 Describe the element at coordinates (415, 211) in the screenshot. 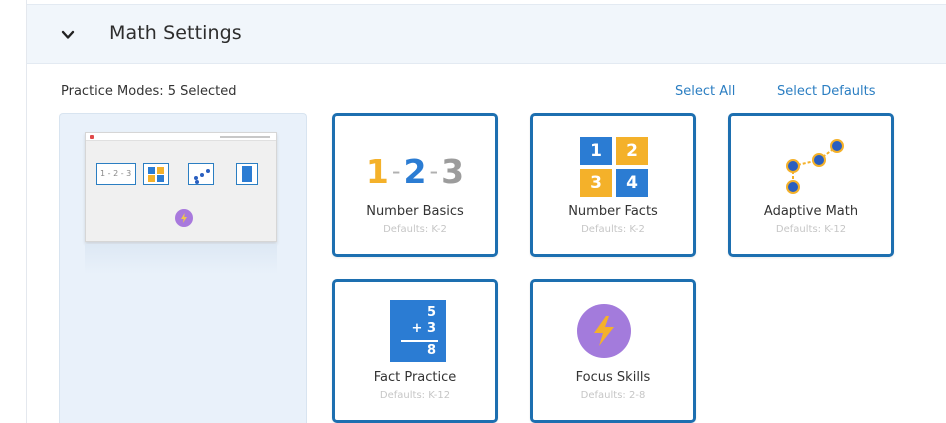

I see `card-name: Number Basics` at that location.